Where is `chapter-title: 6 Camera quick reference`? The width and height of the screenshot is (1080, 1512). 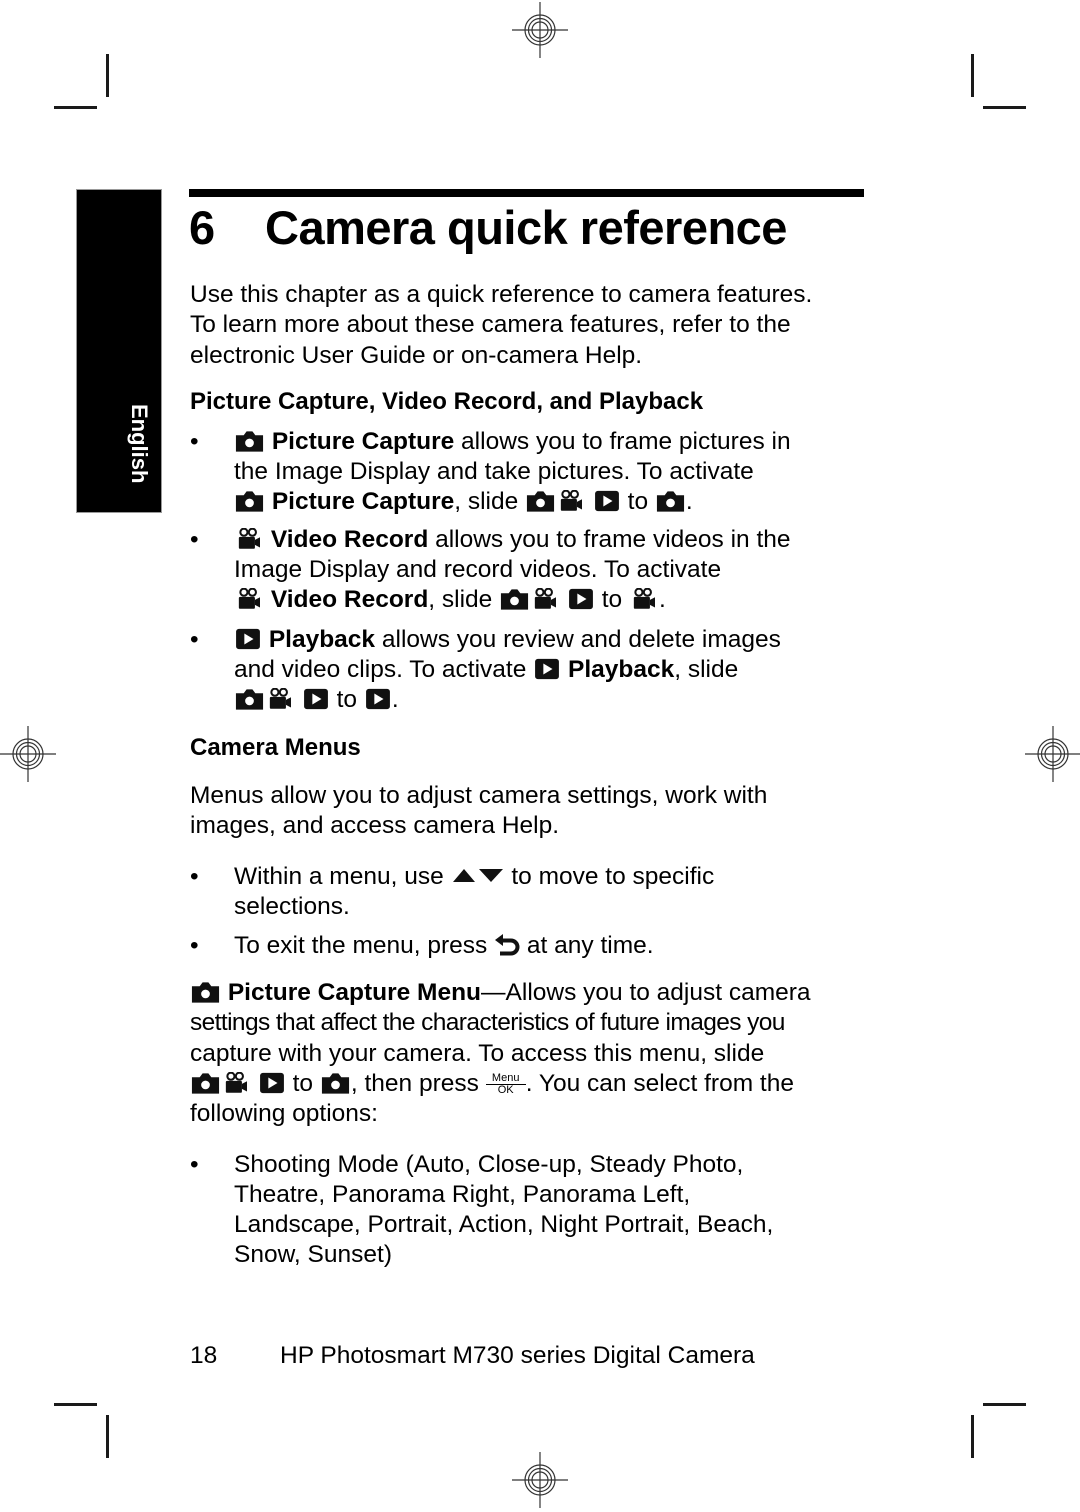 chapter-title: 6 Camera quick reference is located at coordinates (488, 227).